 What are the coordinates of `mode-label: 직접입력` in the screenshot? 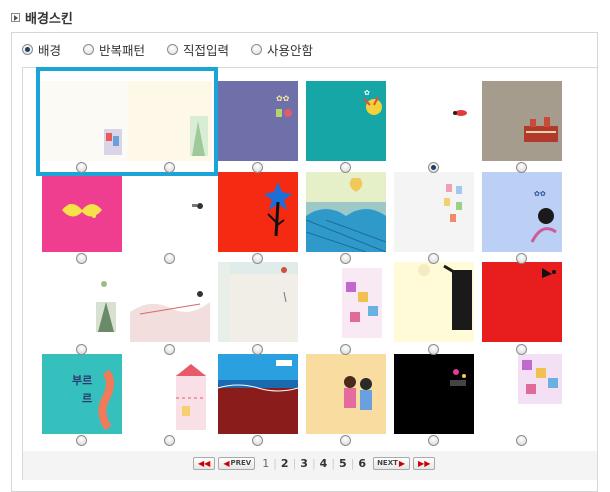 It's located at (206, 50).